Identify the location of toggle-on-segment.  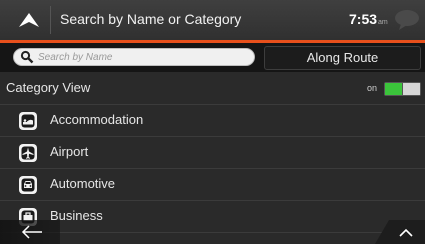
(393, 89).